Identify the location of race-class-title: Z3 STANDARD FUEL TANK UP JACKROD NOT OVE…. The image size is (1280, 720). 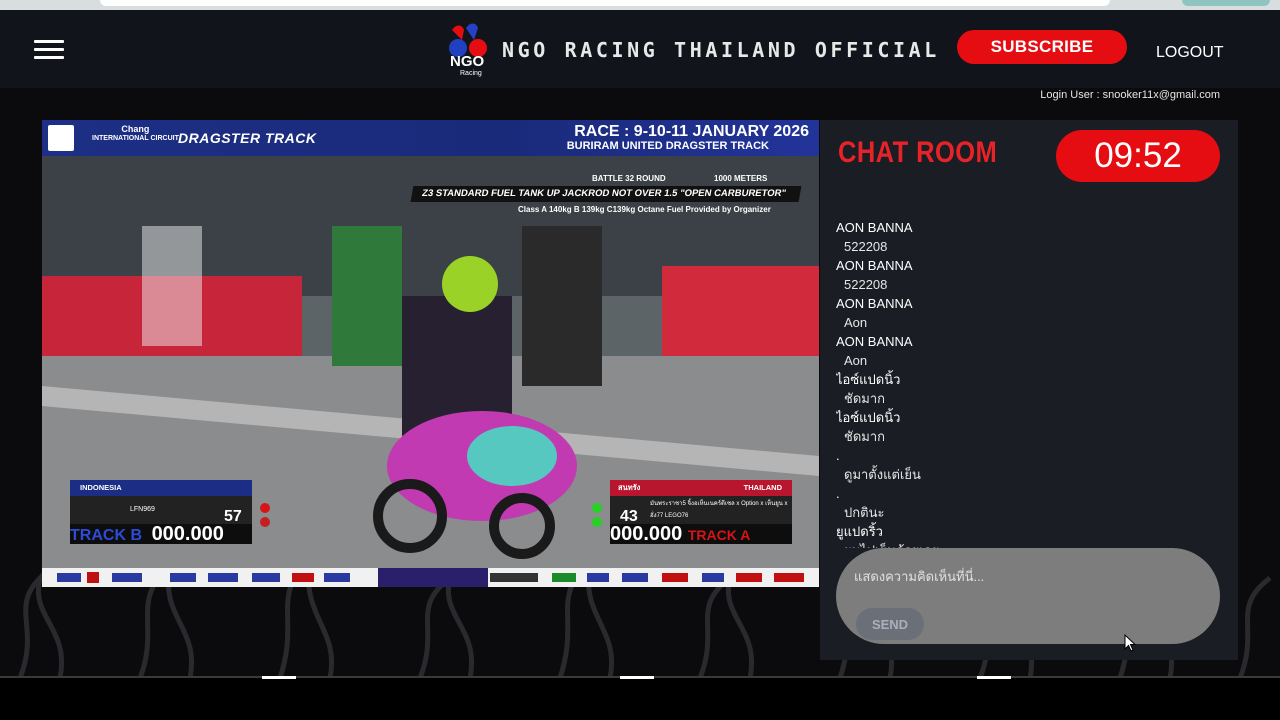
(606, 194).